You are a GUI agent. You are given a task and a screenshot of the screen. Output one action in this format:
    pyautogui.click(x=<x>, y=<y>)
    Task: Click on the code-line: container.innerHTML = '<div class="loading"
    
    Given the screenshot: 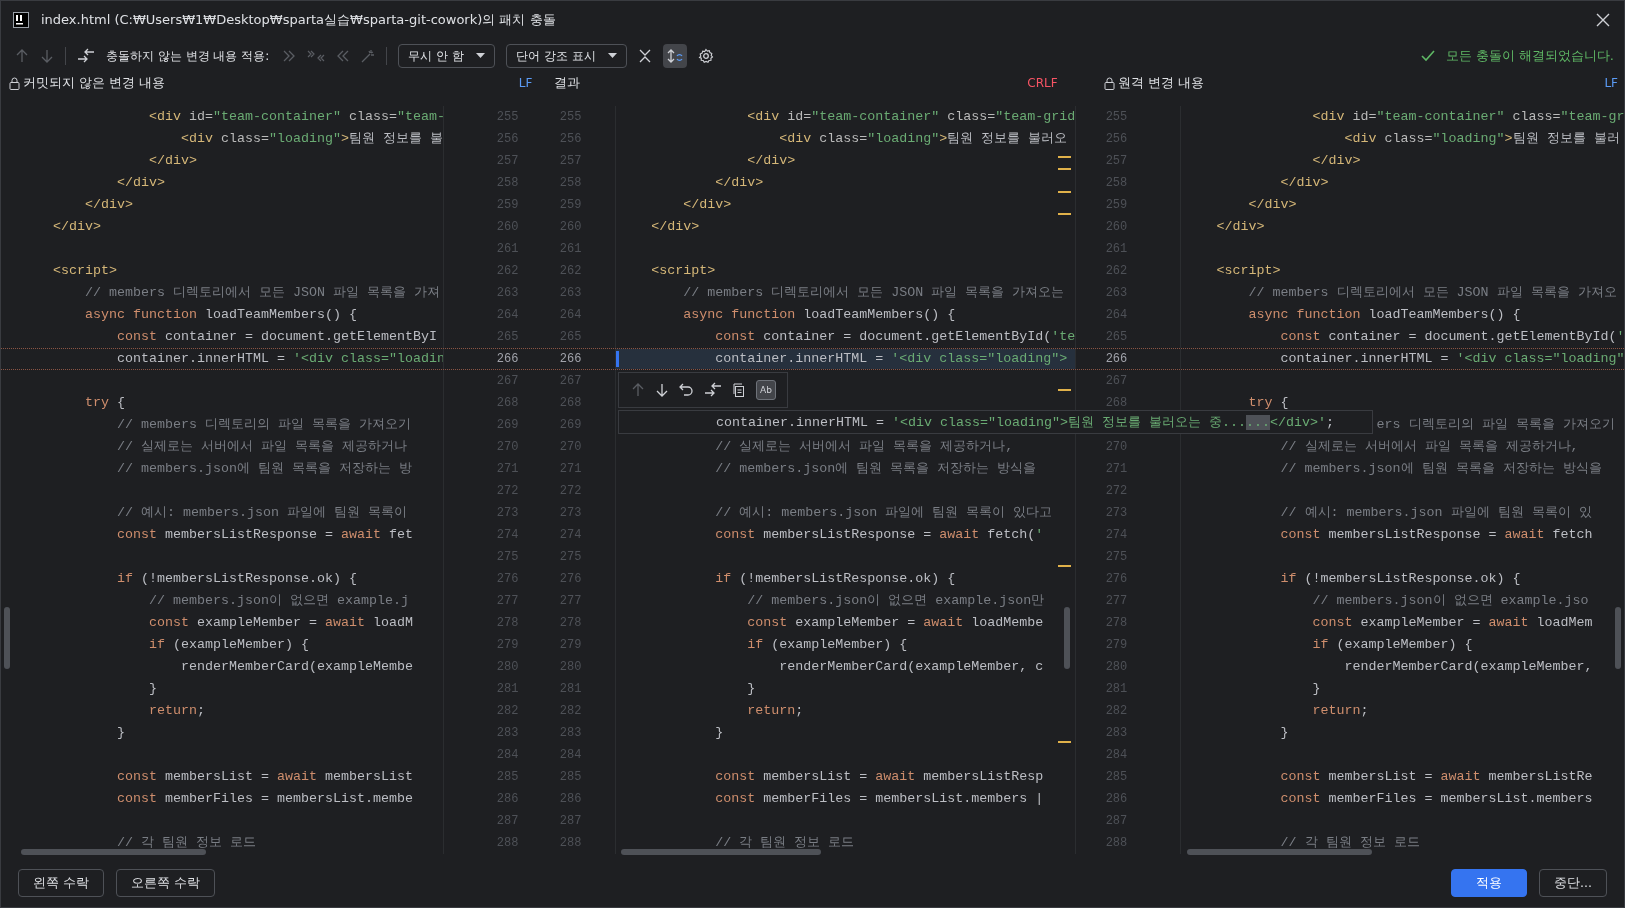 What is the action you would take?
    pyautogui.click(x=1452, y=358)
    